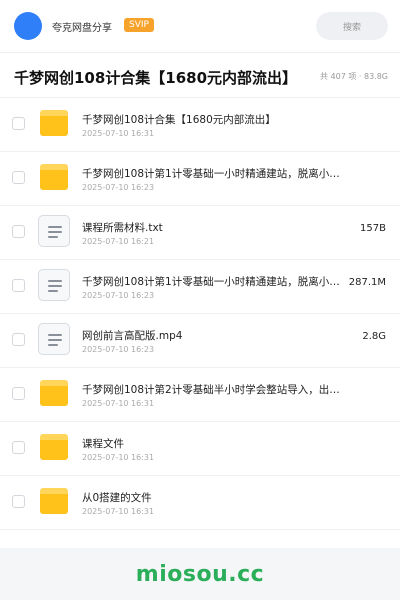 Image resolution: width=400 pixels, height=600 pixels. Describe the element at coordinates (28, 26) in the screenshot. I see `user-avatar` at that location.